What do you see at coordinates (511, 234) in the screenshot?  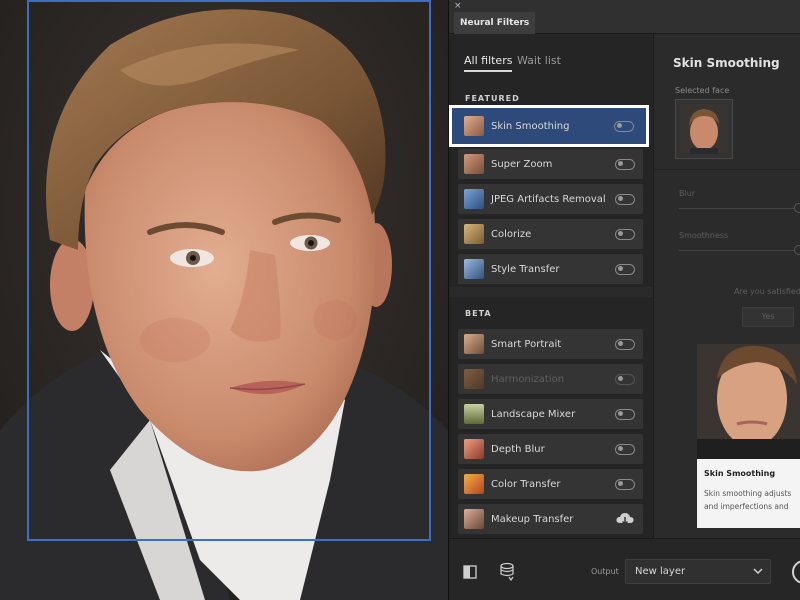 I see `filter-label: Colorize` at bounding box center [511, 234].